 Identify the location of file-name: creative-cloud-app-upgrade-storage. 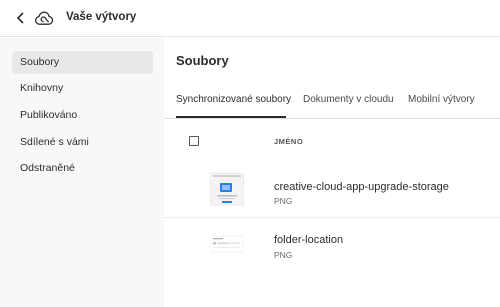
(361, 187).